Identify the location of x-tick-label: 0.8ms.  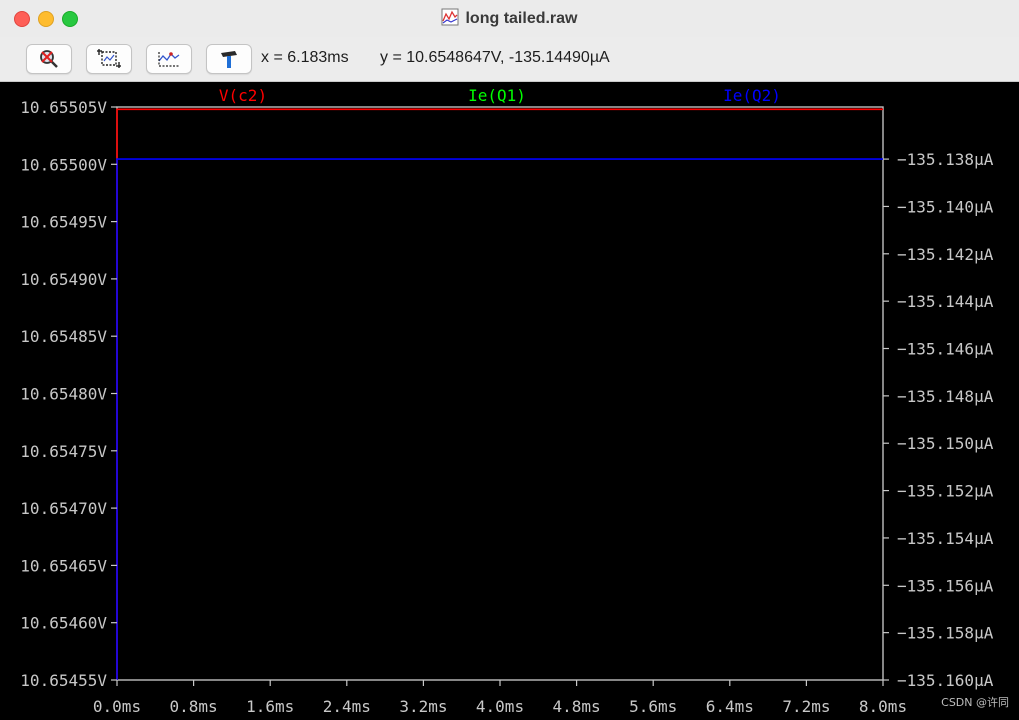
(194, 706).